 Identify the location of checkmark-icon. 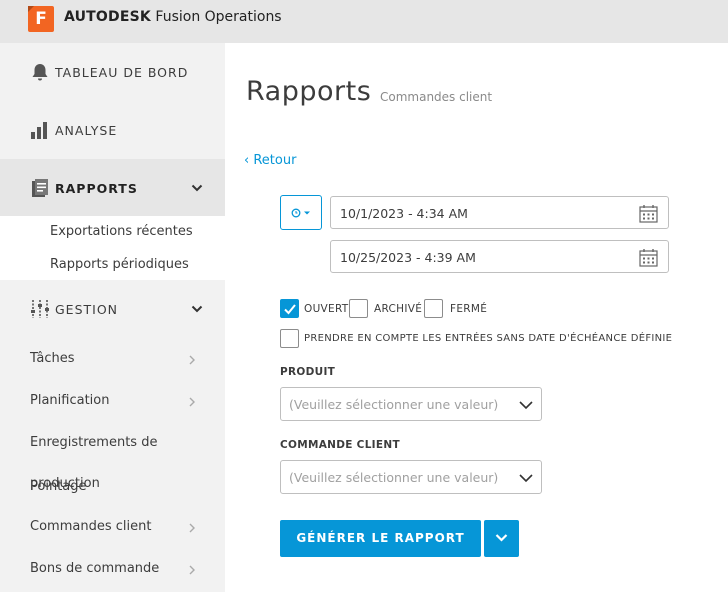
(290, 309).